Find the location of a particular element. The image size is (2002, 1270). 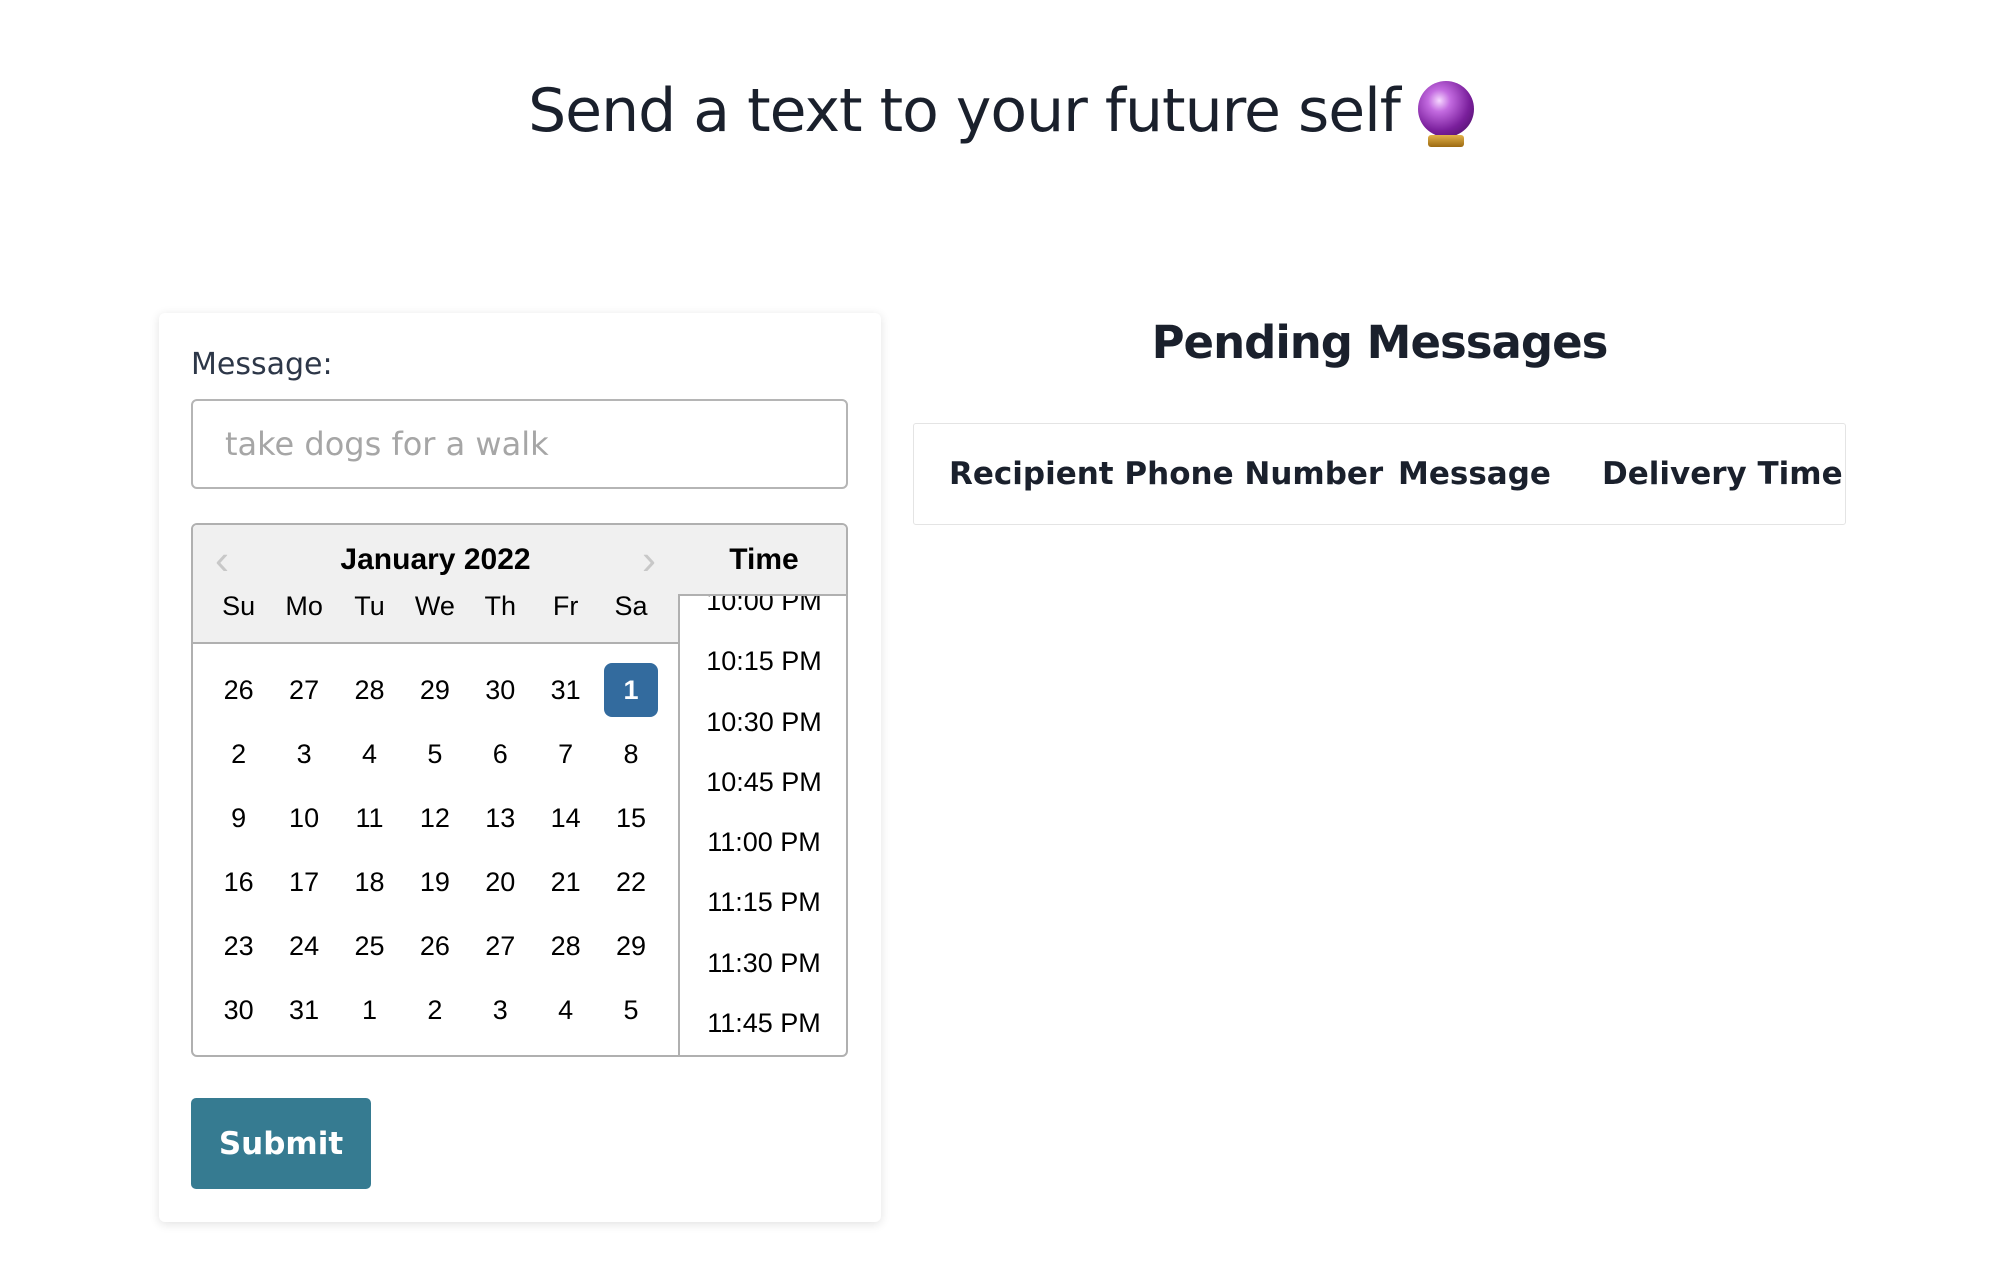

day-cell: 24 is located at coordinates (303, 946).